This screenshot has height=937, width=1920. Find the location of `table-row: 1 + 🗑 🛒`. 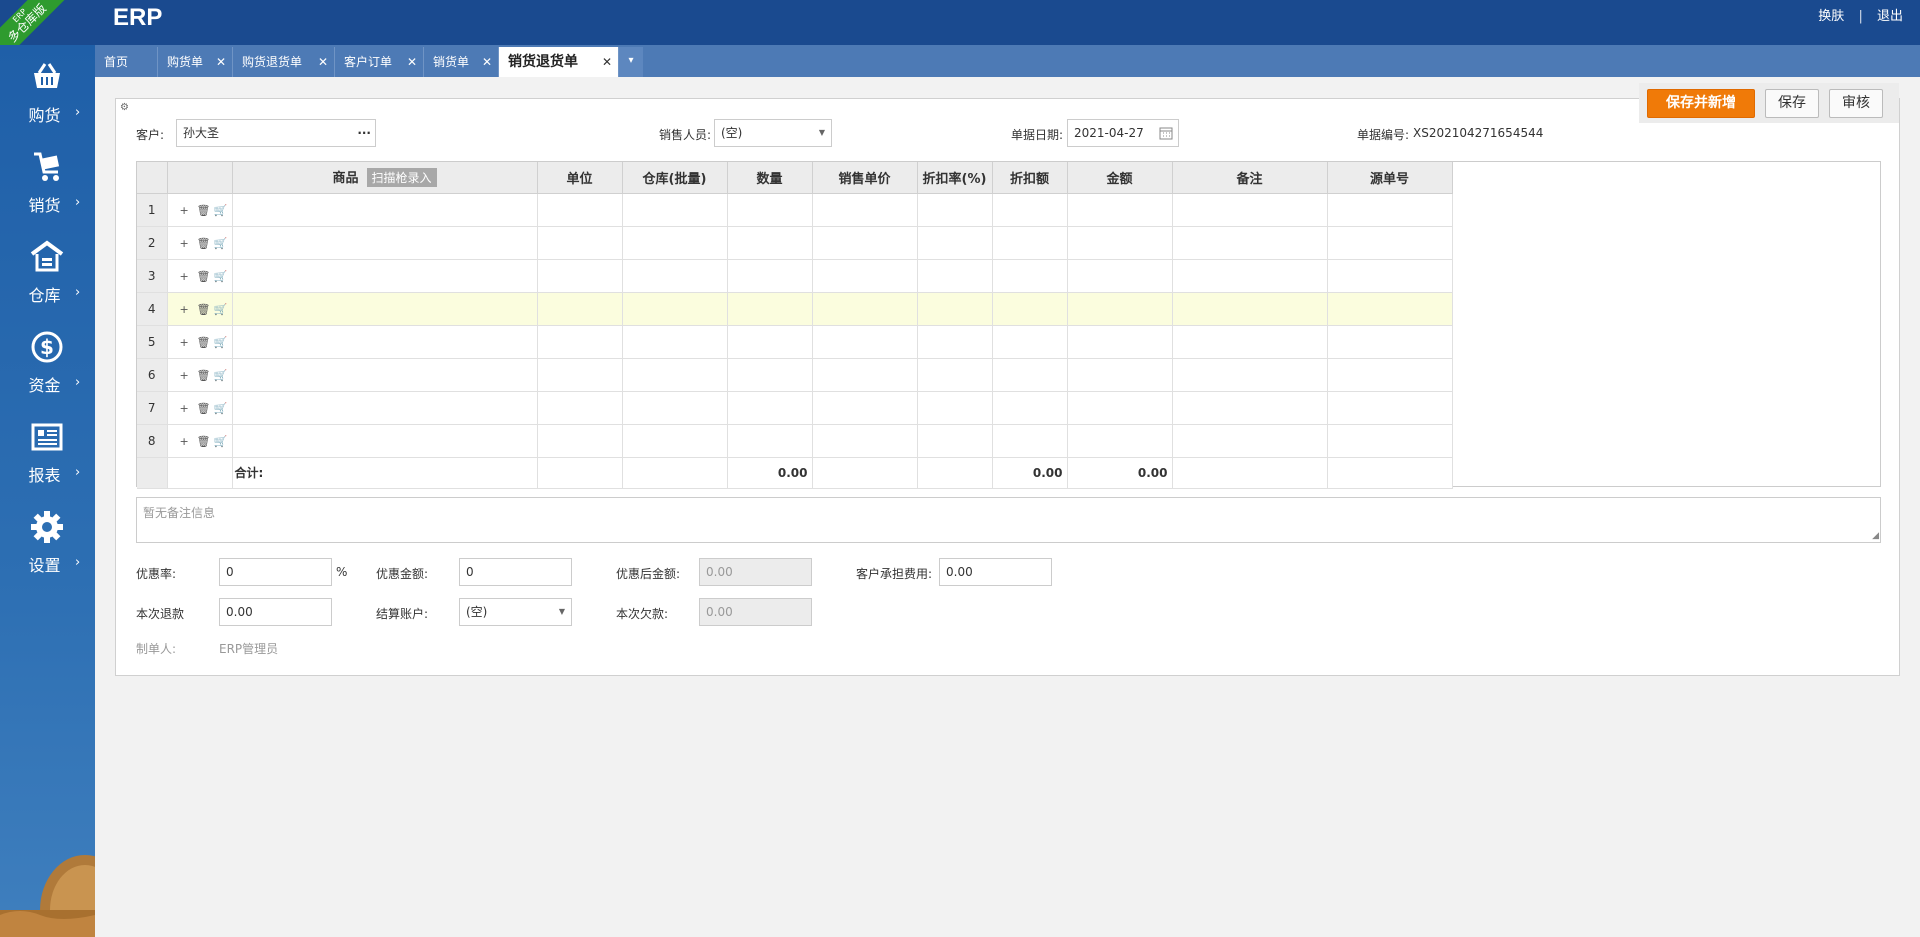

table-row: 1 + 🗑 🛒 is located at coordinates (795, 210).